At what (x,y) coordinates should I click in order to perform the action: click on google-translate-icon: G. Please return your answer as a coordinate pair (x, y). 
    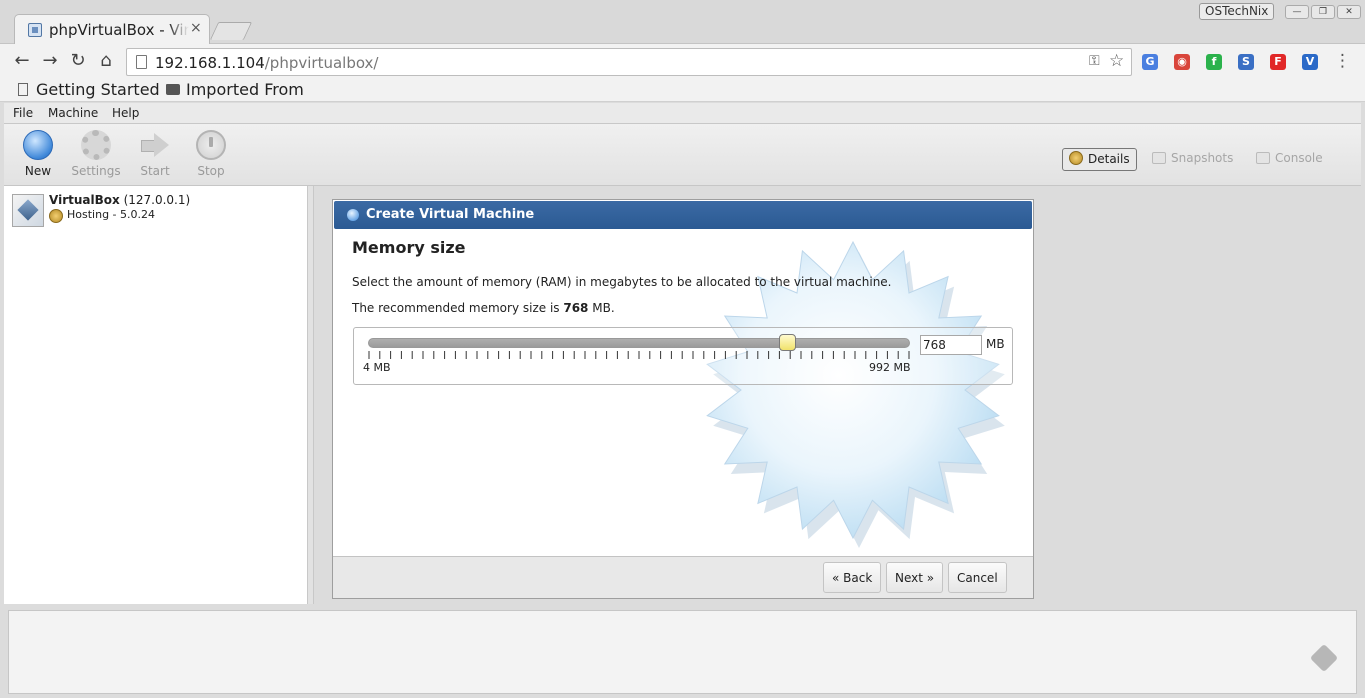
    Looking at the image, I should click on (1150, 62).